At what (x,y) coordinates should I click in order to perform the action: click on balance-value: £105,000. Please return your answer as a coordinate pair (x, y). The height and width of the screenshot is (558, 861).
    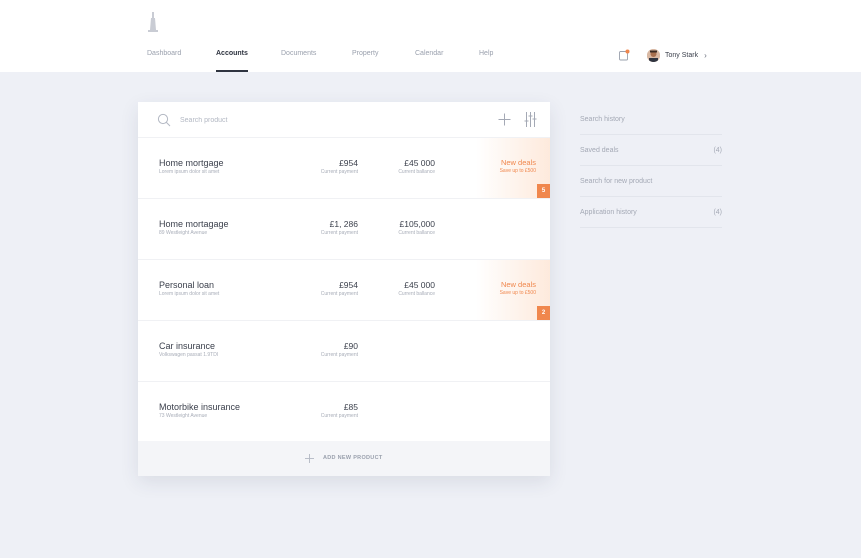
    Looking at the image, I should click on (417, 224).